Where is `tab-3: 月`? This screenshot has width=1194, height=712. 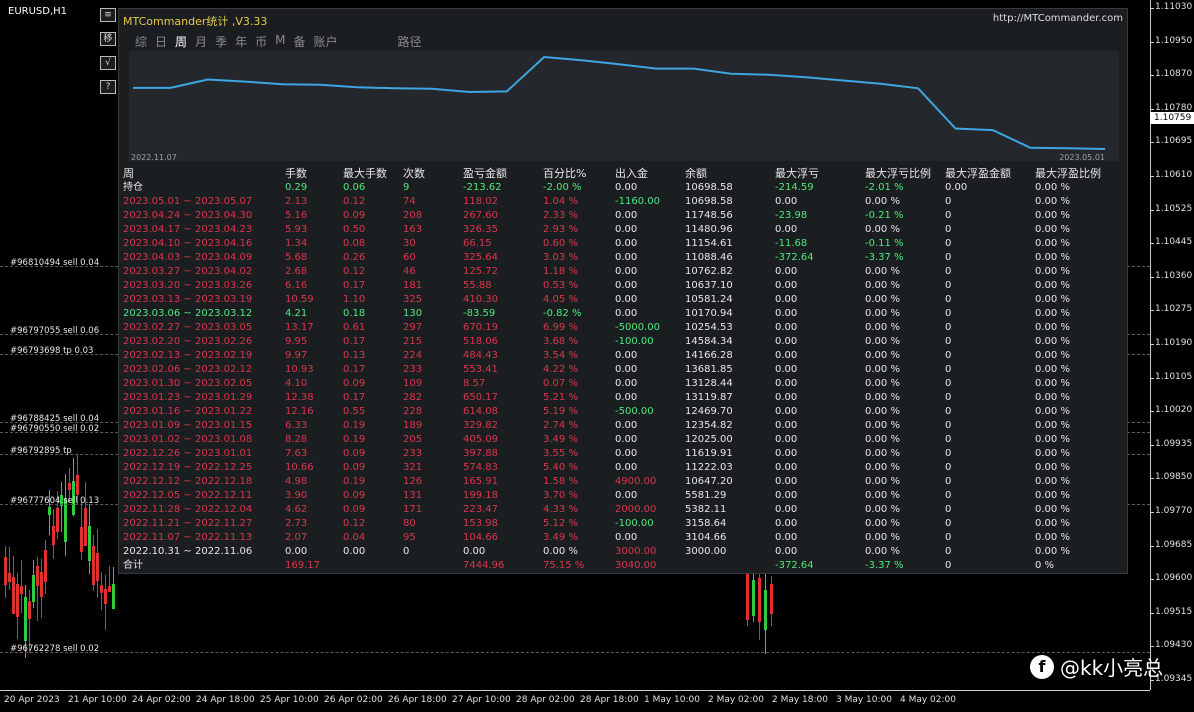
tab-3: 月 is located at coordinates (201, 42).